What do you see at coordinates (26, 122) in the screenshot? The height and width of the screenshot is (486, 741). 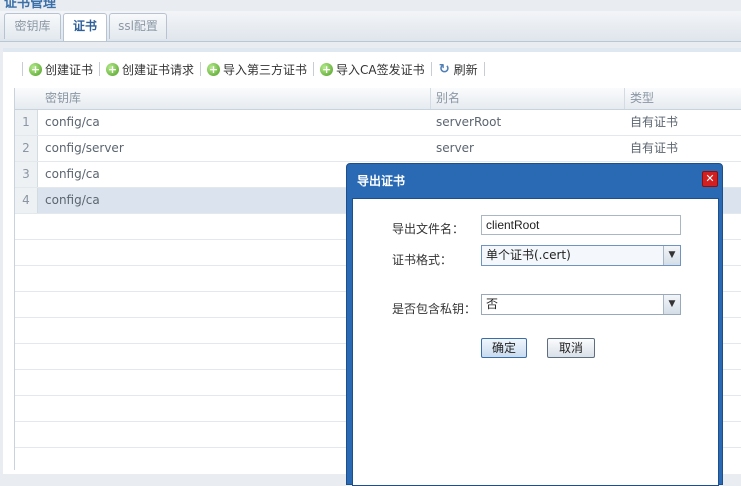 I see `row-number: 1` at bounding box center [26, 122].